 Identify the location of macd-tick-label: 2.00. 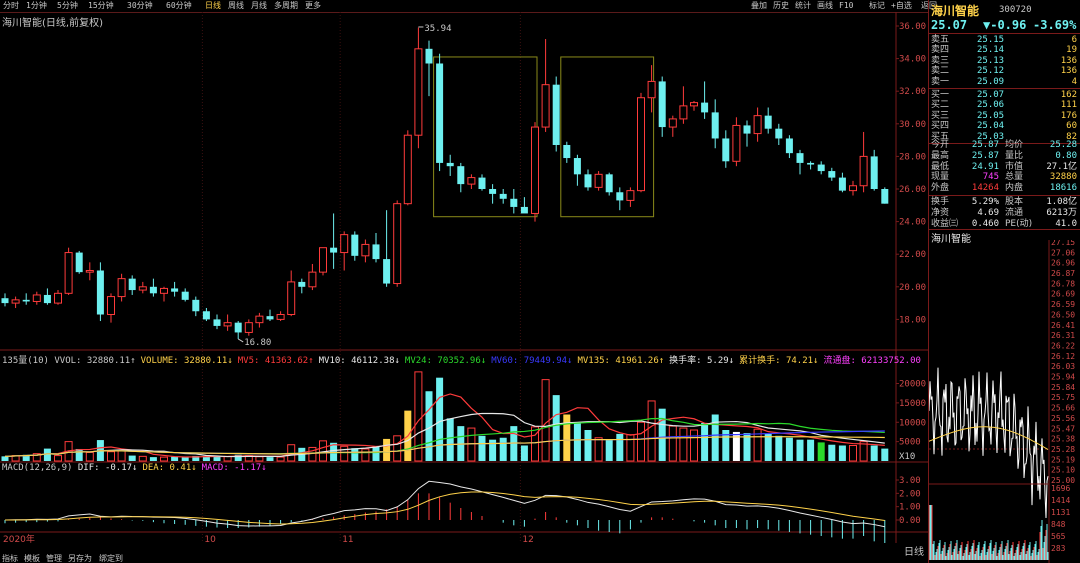
(910, 494).